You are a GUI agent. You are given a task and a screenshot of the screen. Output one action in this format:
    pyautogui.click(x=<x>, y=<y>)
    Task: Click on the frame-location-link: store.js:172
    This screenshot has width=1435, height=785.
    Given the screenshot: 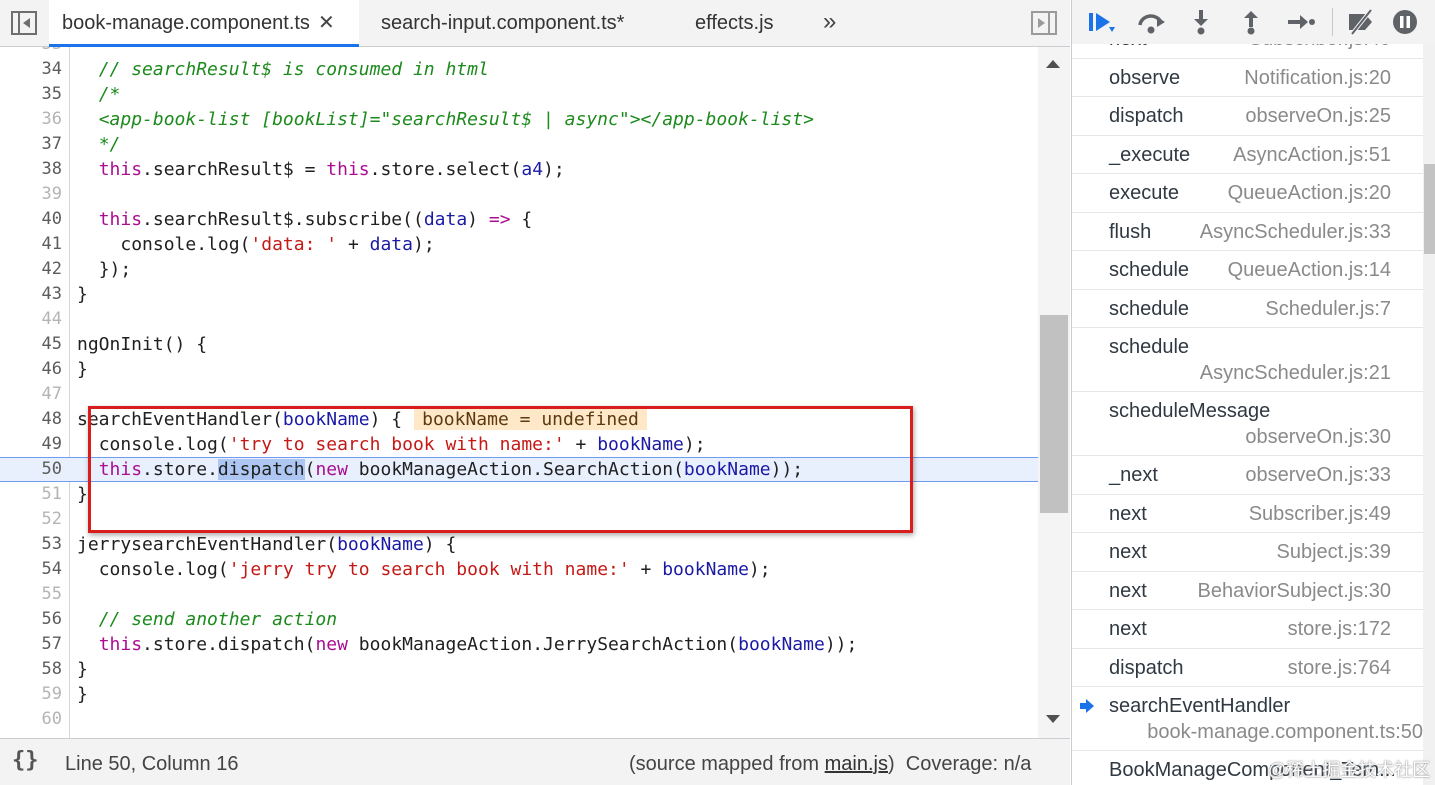 What is the action you would take?
    pyautogui.click(x=1339, y=629)
    